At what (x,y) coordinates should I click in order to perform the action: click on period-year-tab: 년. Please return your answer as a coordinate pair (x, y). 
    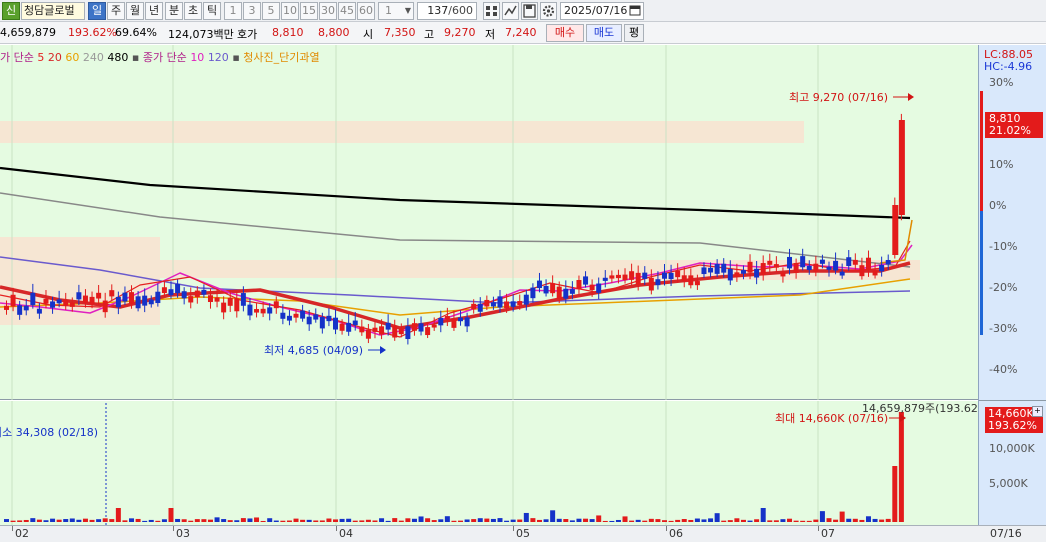
    Looking at the image, I should click on (154, 11).